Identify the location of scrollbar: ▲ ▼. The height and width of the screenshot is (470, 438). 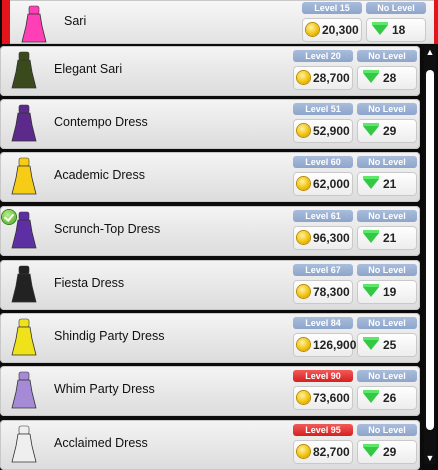
(430, 255).